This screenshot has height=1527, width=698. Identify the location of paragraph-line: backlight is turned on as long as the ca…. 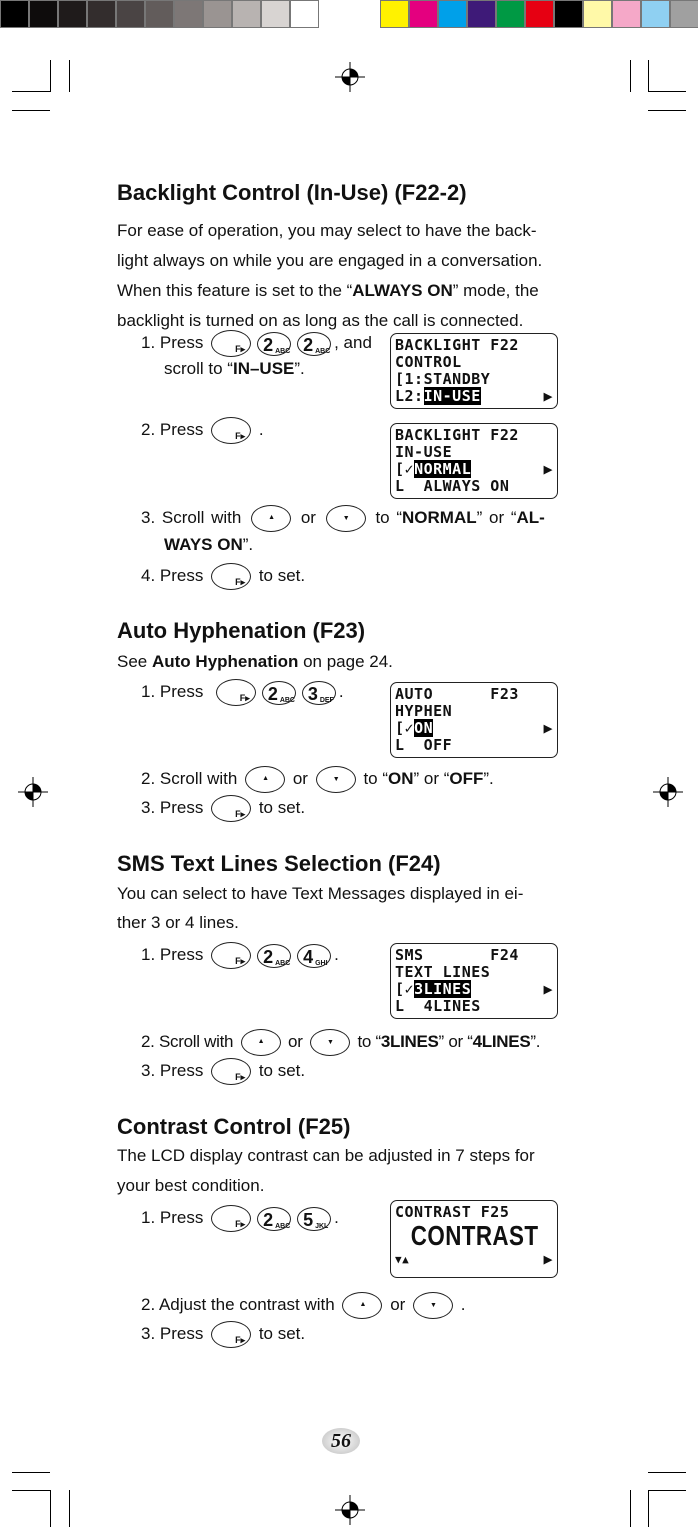
(320, 320).